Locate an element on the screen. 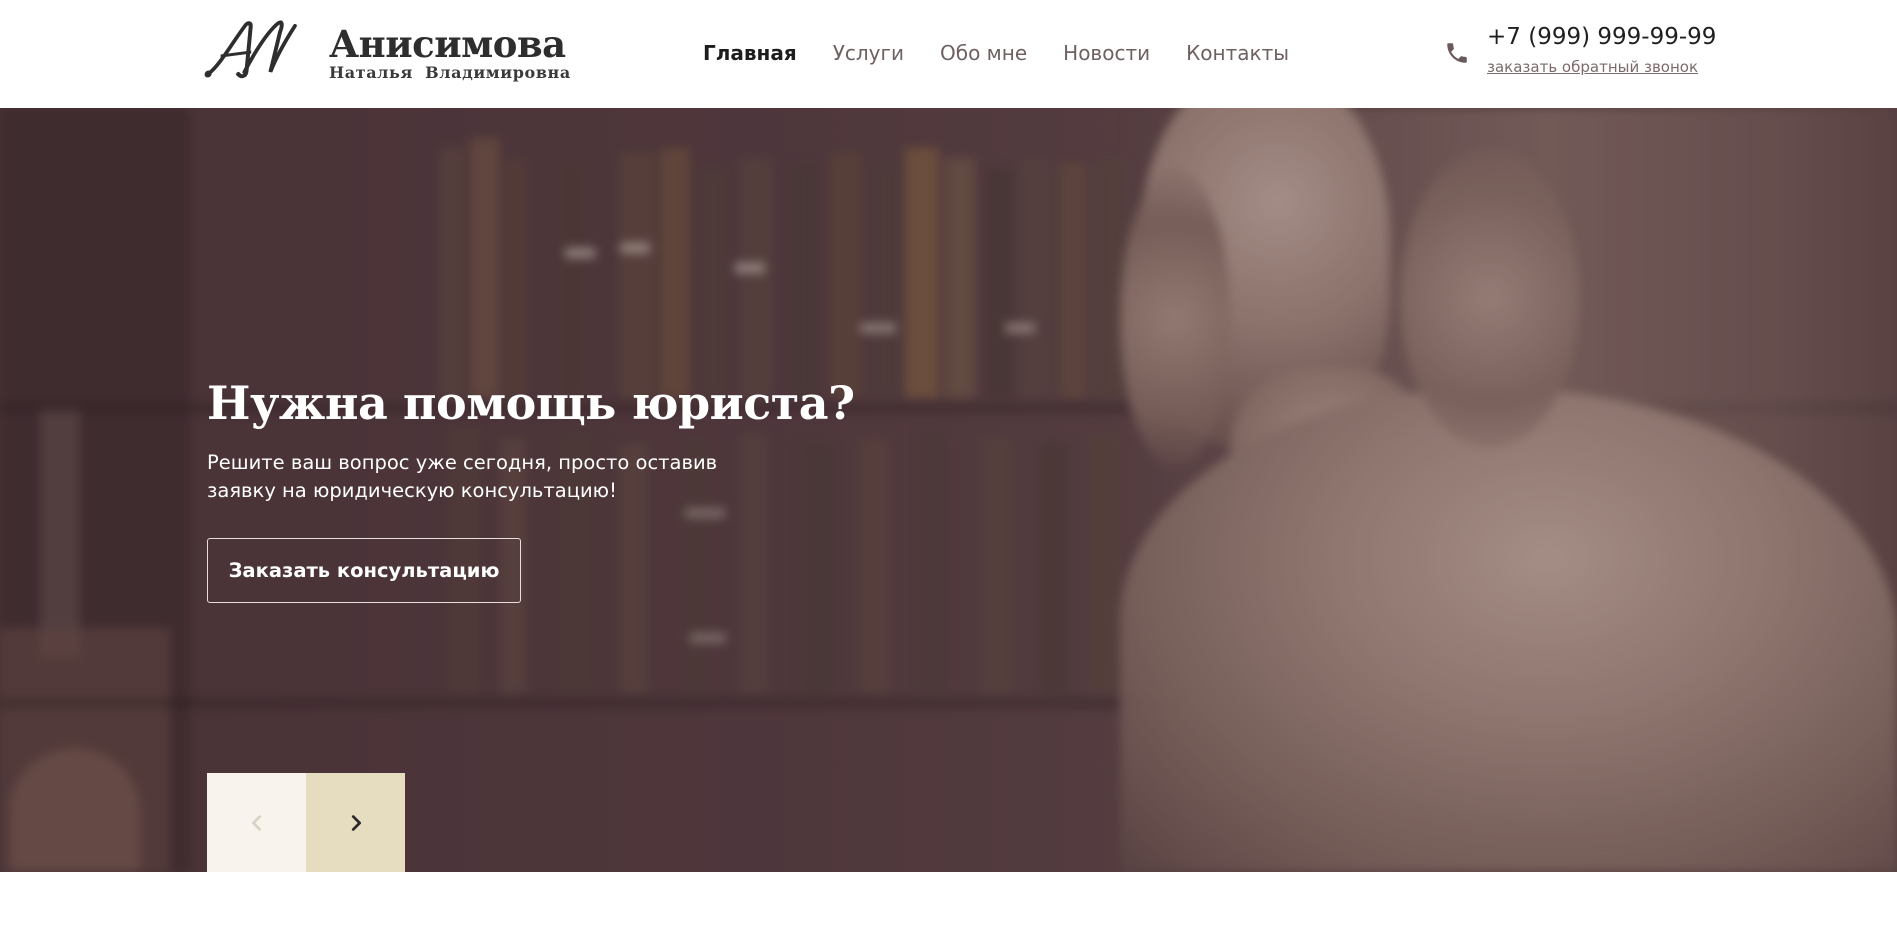 Image resolution: width=1897 pixels, height=937 pixels. nav-item-home: Главная is located at coordinates (750, 53).